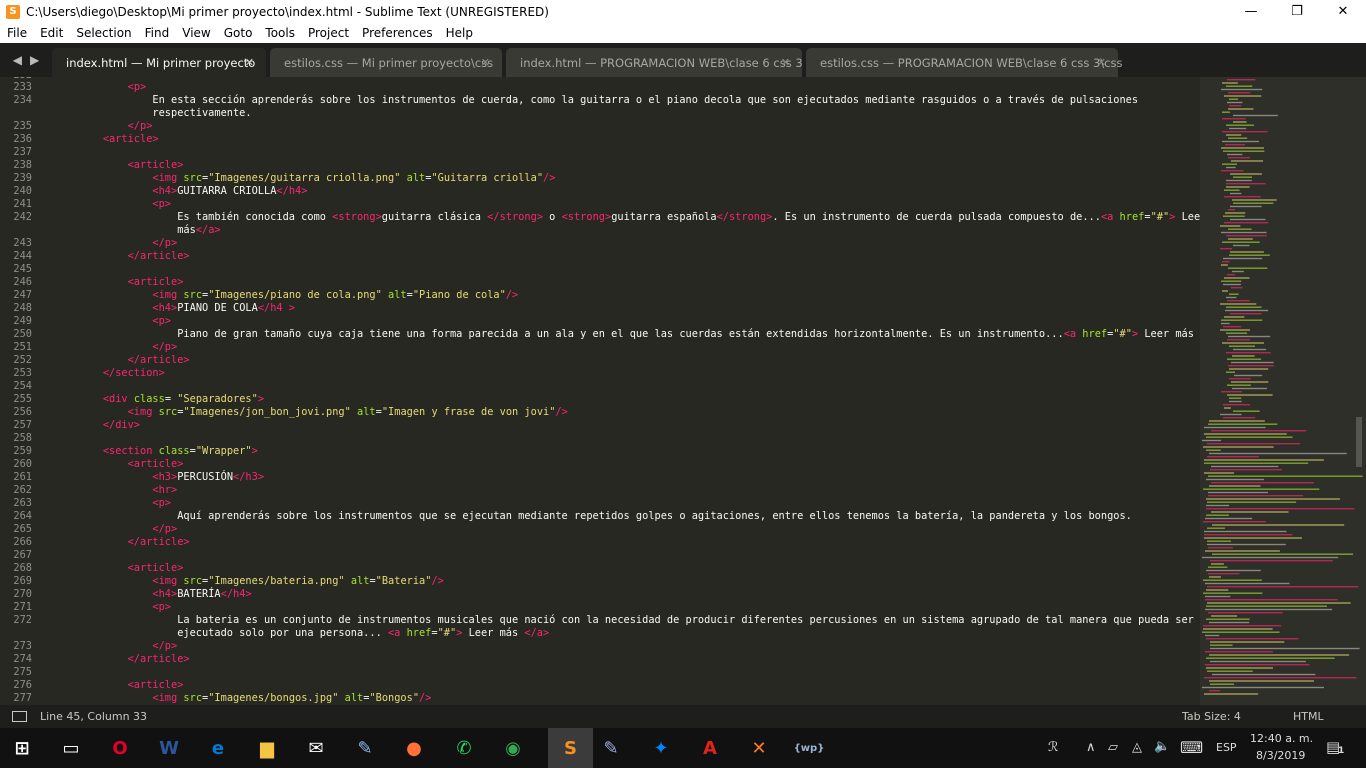 This screenshot has width=1366, height=768. What do you see at coordinates (164, 113) in the screenshot?
I see `code-line: respectivamente.` at bounding box center [164, 113].